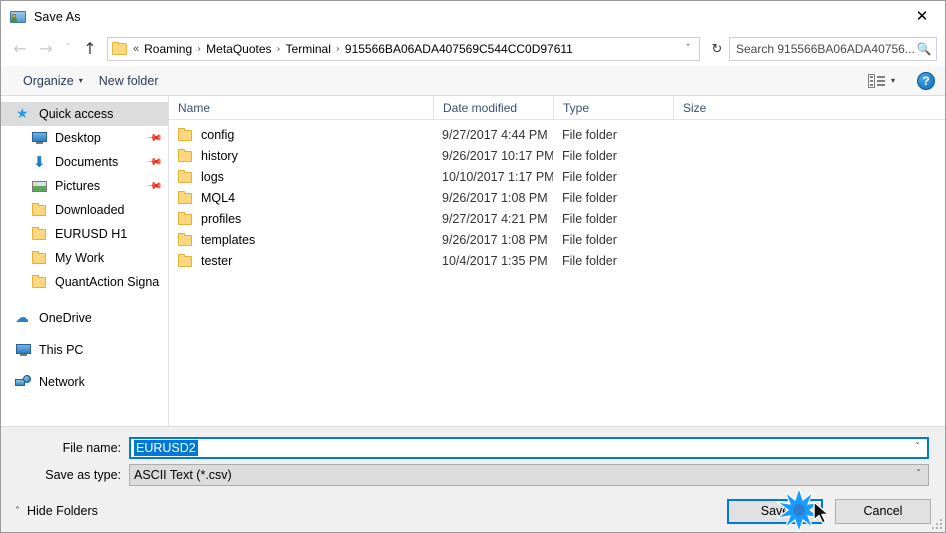 Image resolution: width=946 pixels, height=533 pixels. What do you see at coordinates (80, 258) in the screenshot?
I see `sidebar-item-label: My Work` at bounding box center [80, 258].